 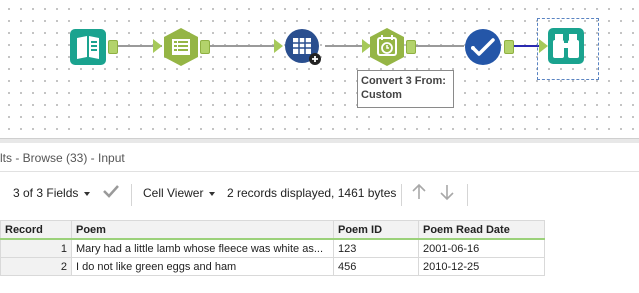 I want to click on column-header-poem-id: Poem ID, so click(x=376, y=230).